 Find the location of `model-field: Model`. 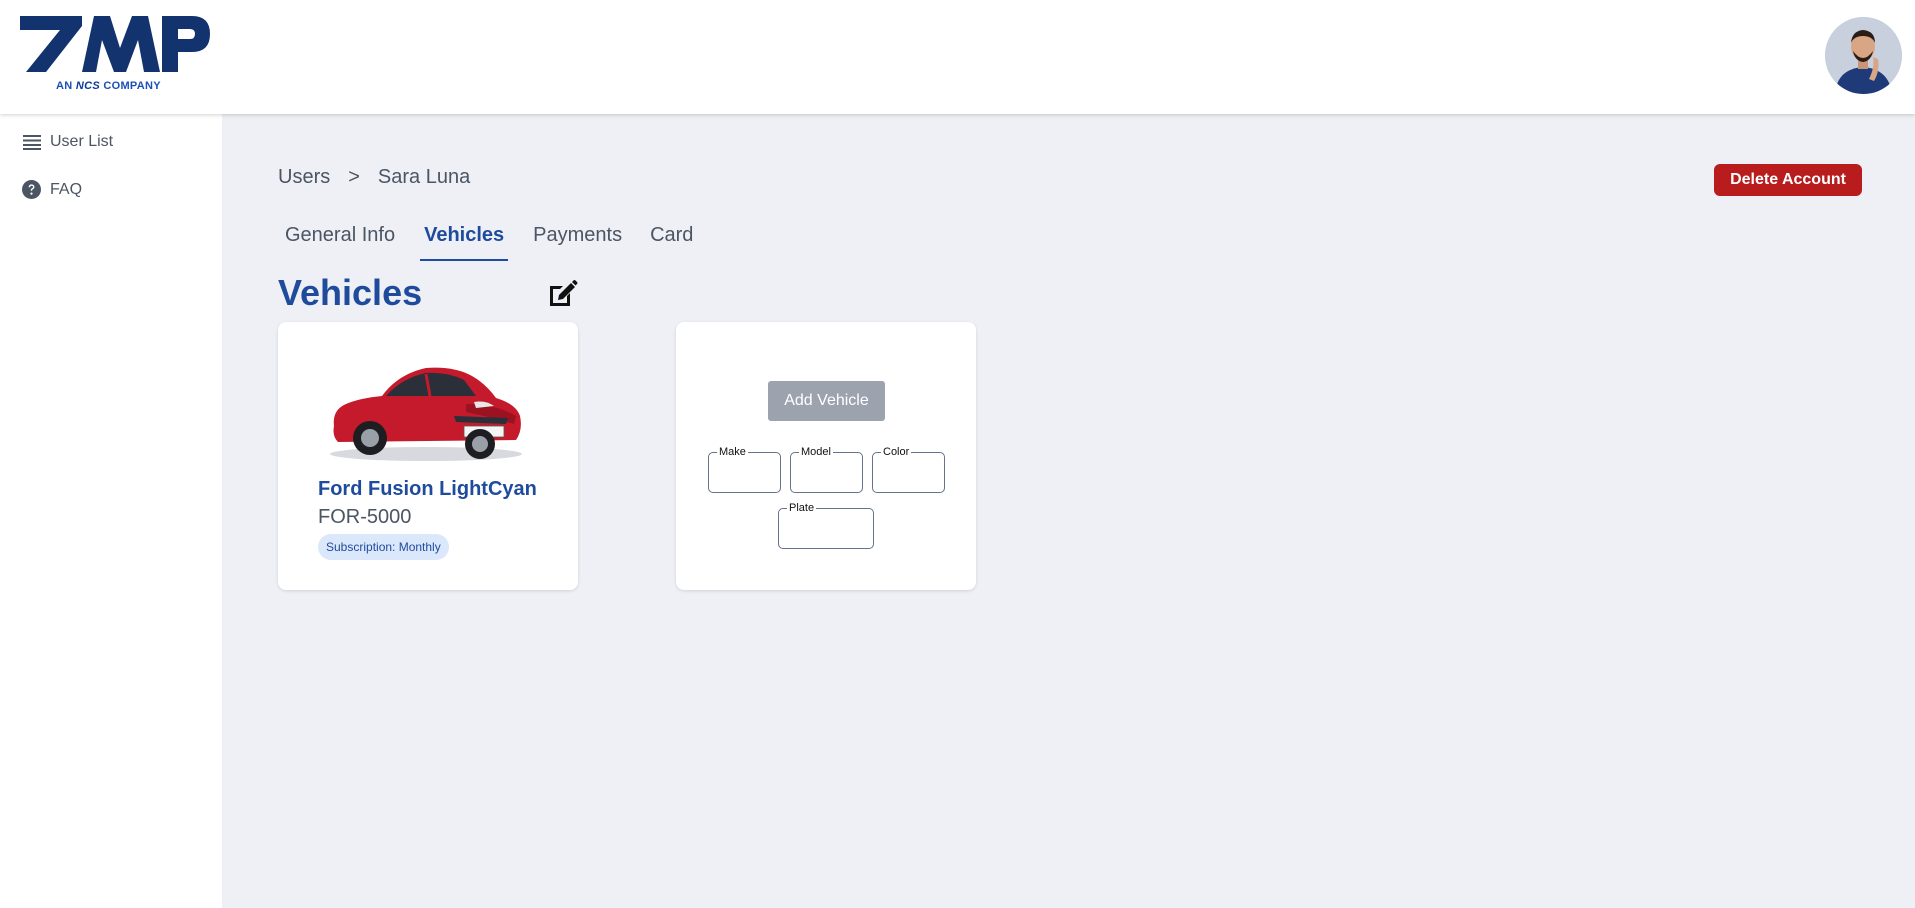

model-field: Model is located at coordinates (826, 469).